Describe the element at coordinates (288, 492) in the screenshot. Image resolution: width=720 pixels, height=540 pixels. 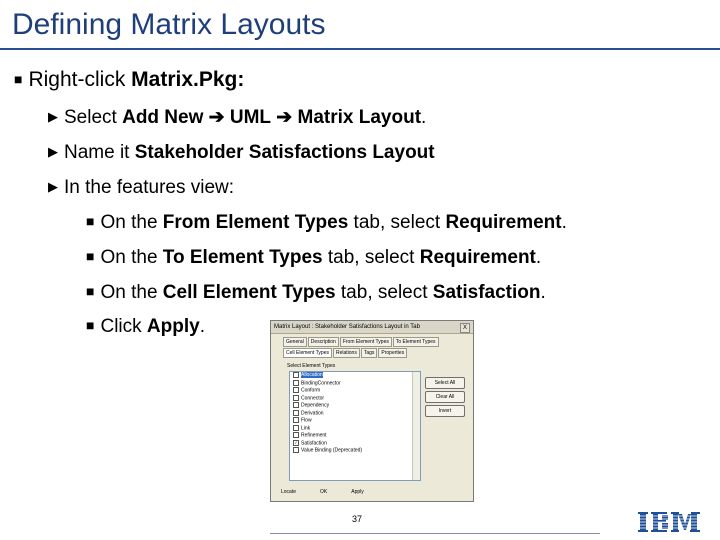
I see `locate-button: Locate` at that location.